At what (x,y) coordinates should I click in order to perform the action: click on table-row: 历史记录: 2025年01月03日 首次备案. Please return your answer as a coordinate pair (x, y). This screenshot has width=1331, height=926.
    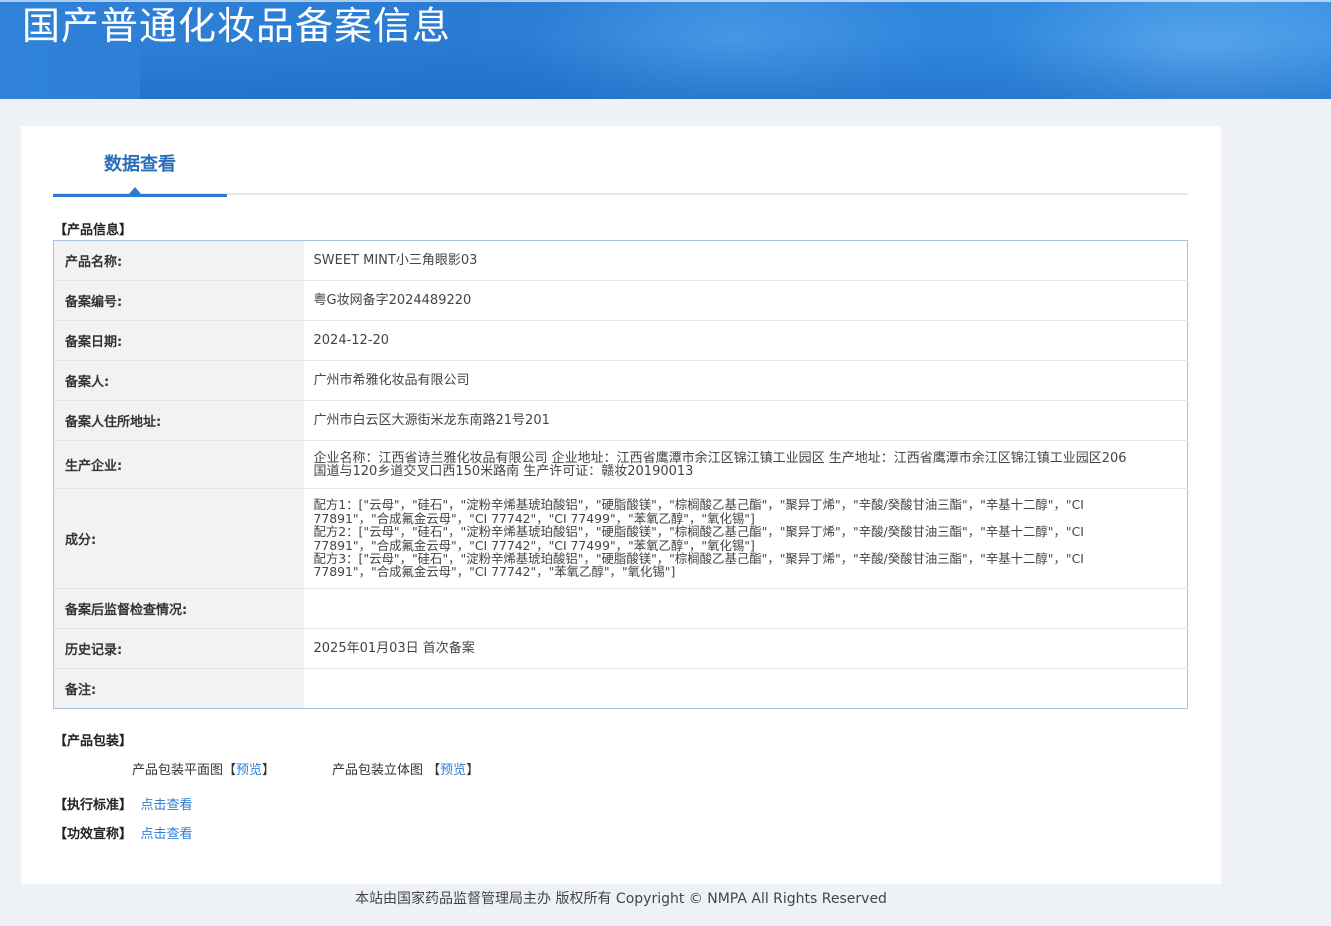
    Looking at the image, I should click on (620, 648).